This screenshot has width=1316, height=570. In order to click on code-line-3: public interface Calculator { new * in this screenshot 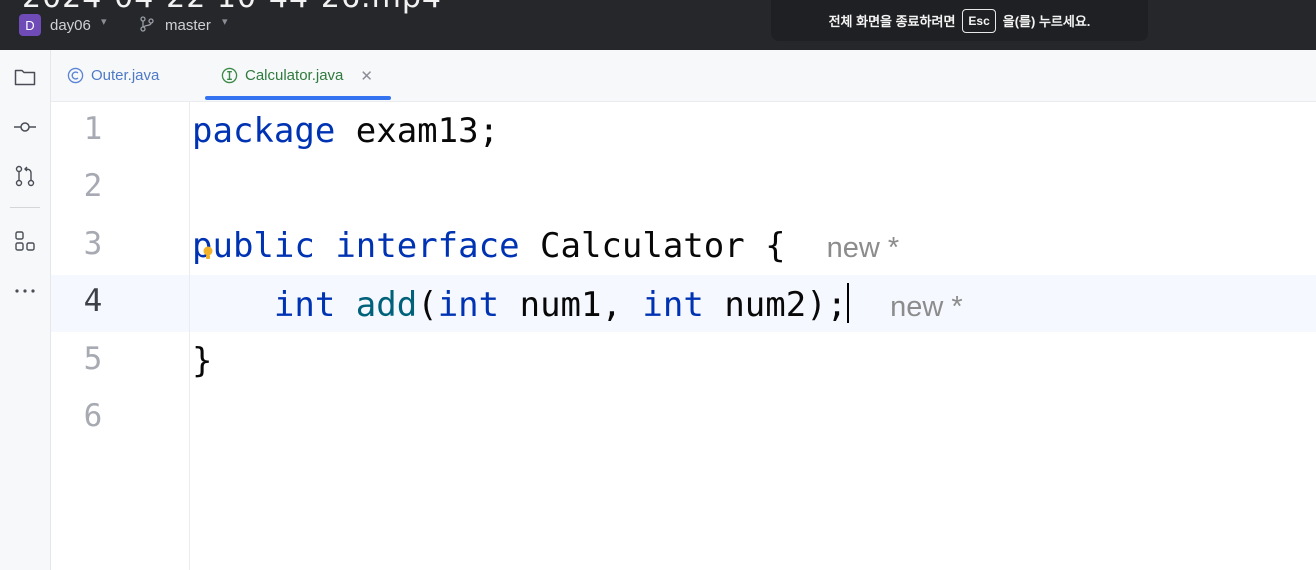, I will do `click(545, 246)`.